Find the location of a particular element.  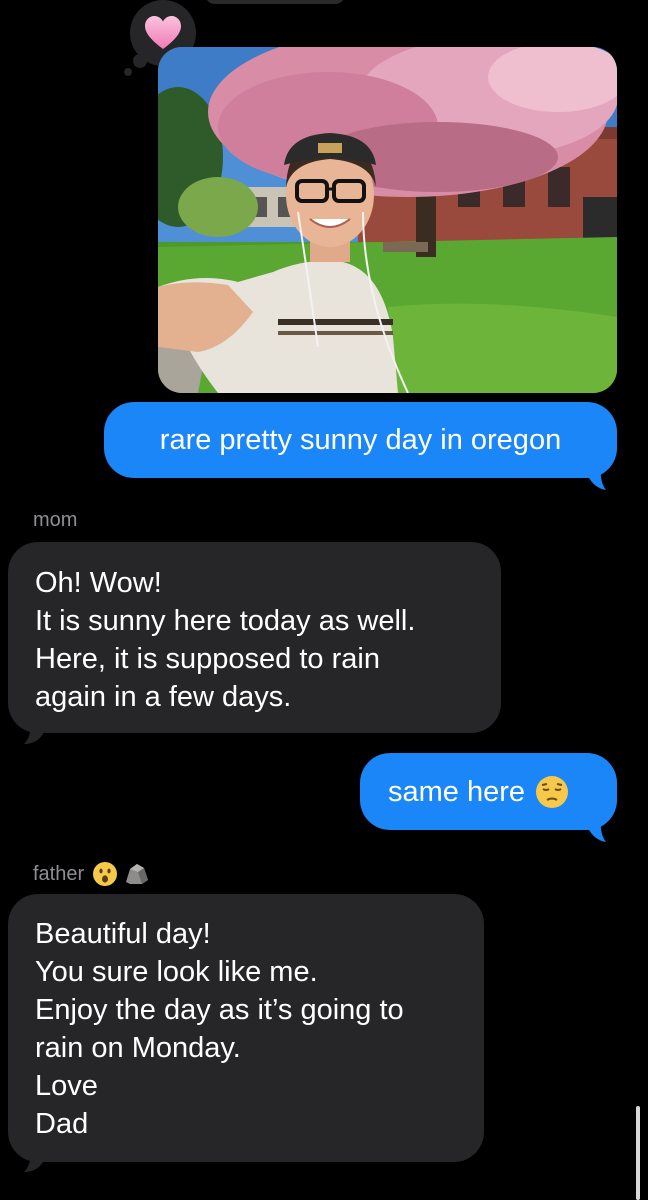

message-line: Dad is located at coordinates (62, 1124).